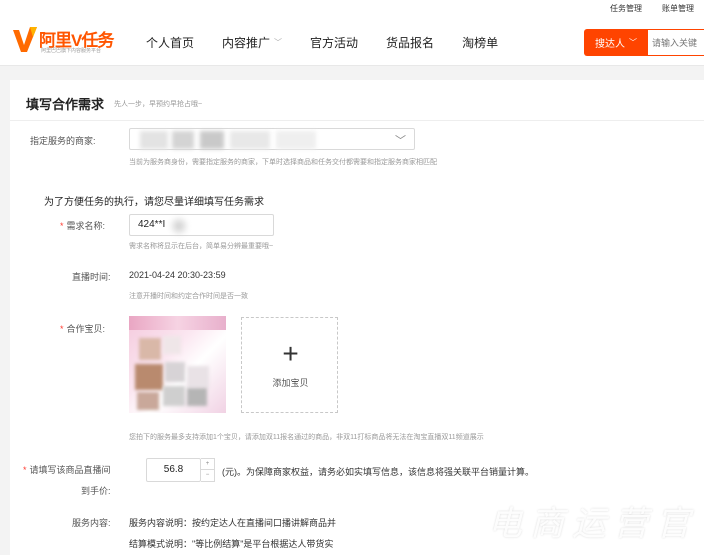  I want to click on nav-official-activities-label: 官方活动, so click(334, 43).